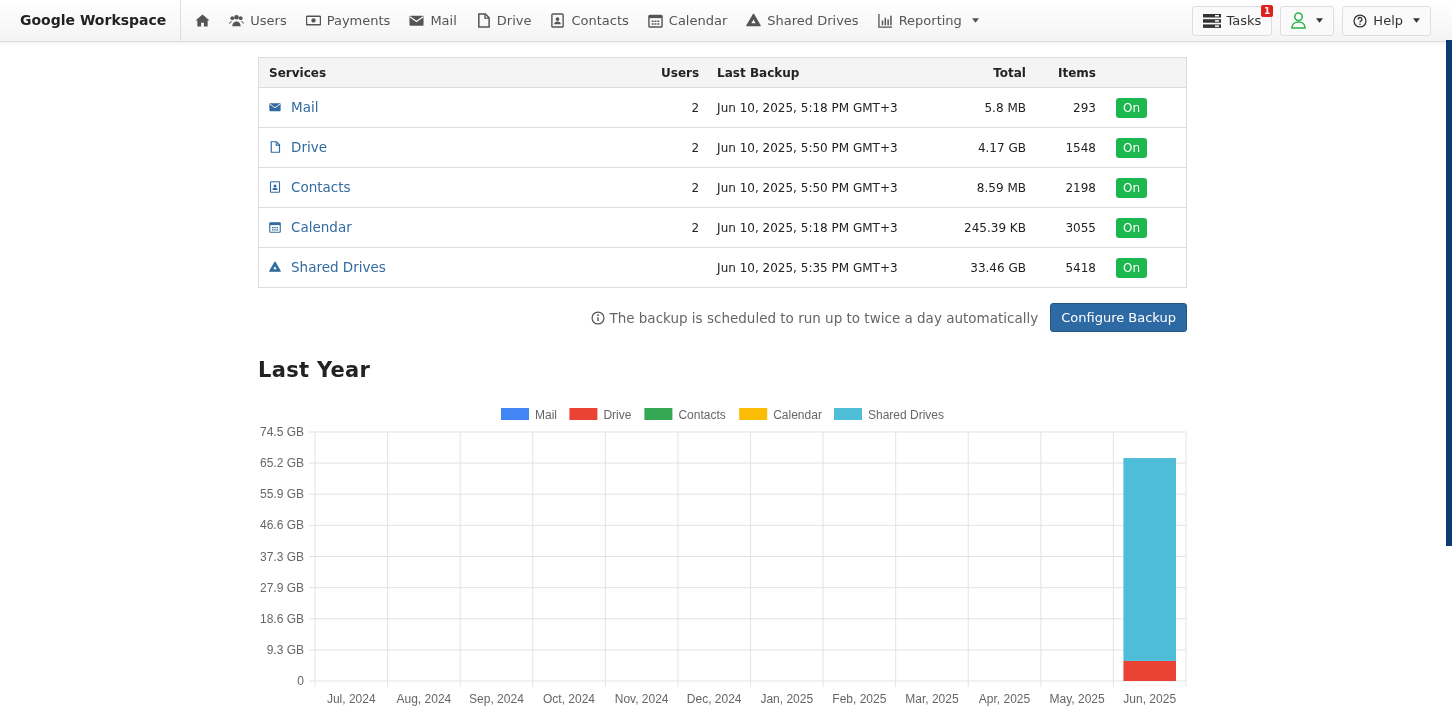 Image resolution: width=1452 pixels, height=725 pixels. Describe the element at coordinates (285, 649) in the screenshot. I see `y-axis-label: 9.3 GB` at that location.